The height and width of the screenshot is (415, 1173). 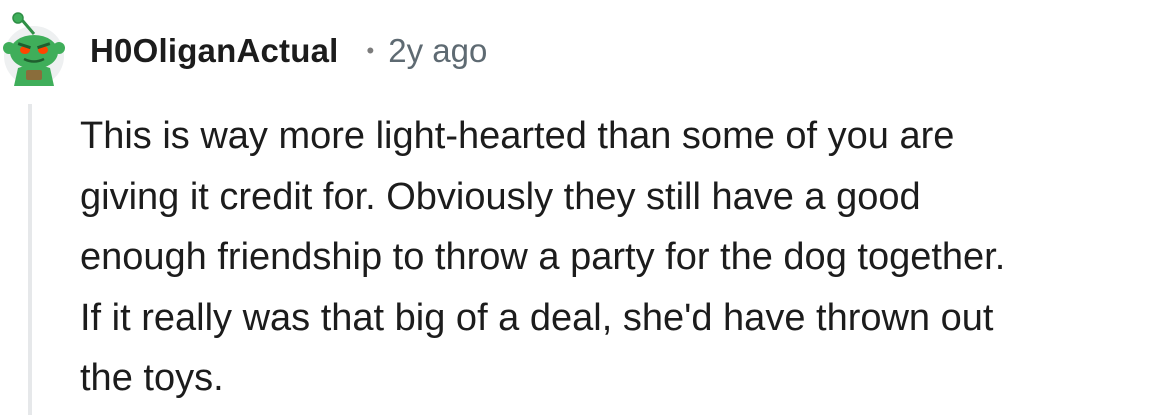 I want to click on thread-collapse-line, so click(x=30, y=259).